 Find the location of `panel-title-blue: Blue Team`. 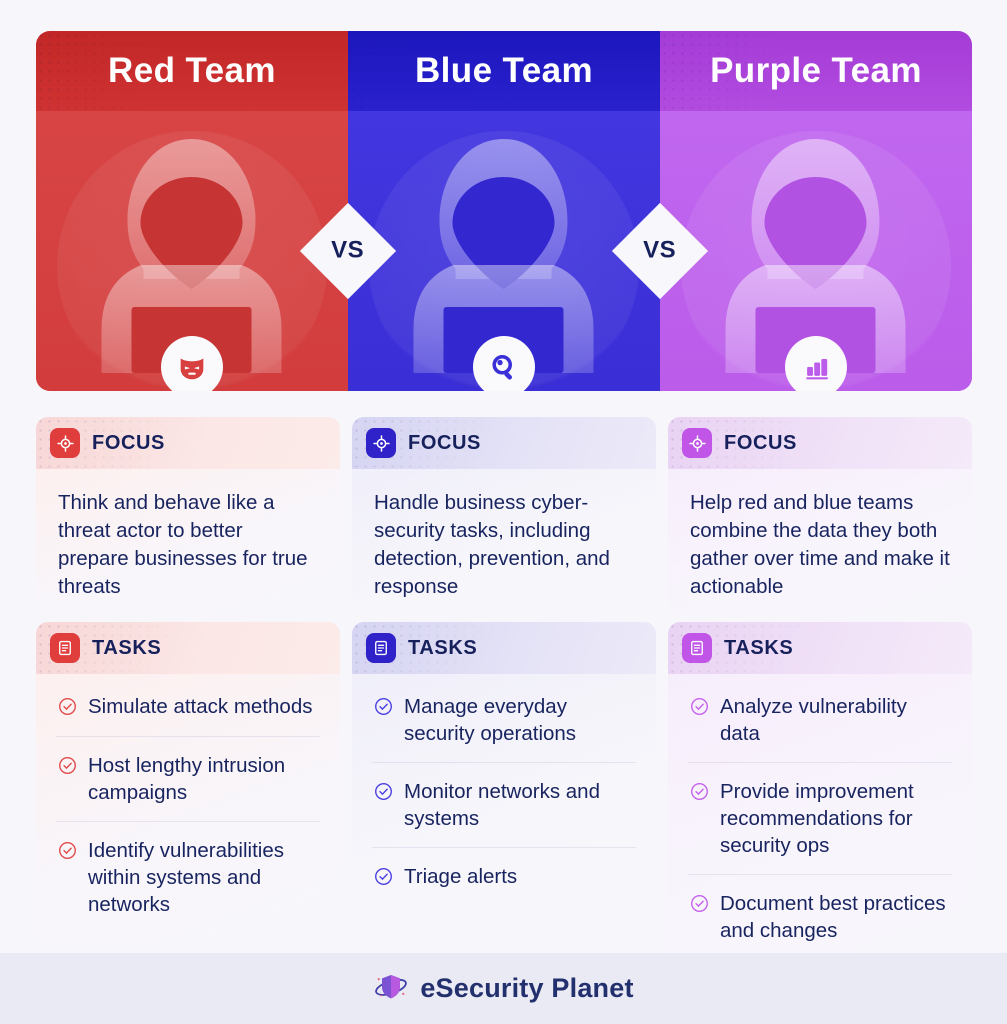

panel-title-blue: Blue Team is located at coordinates (503, 70).